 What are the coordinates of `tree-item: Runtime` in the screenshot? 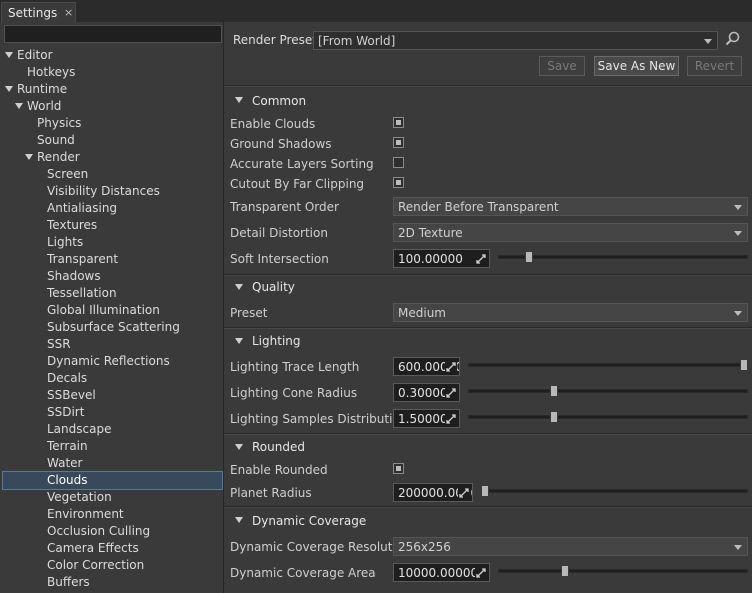 It's located at (112, 89).